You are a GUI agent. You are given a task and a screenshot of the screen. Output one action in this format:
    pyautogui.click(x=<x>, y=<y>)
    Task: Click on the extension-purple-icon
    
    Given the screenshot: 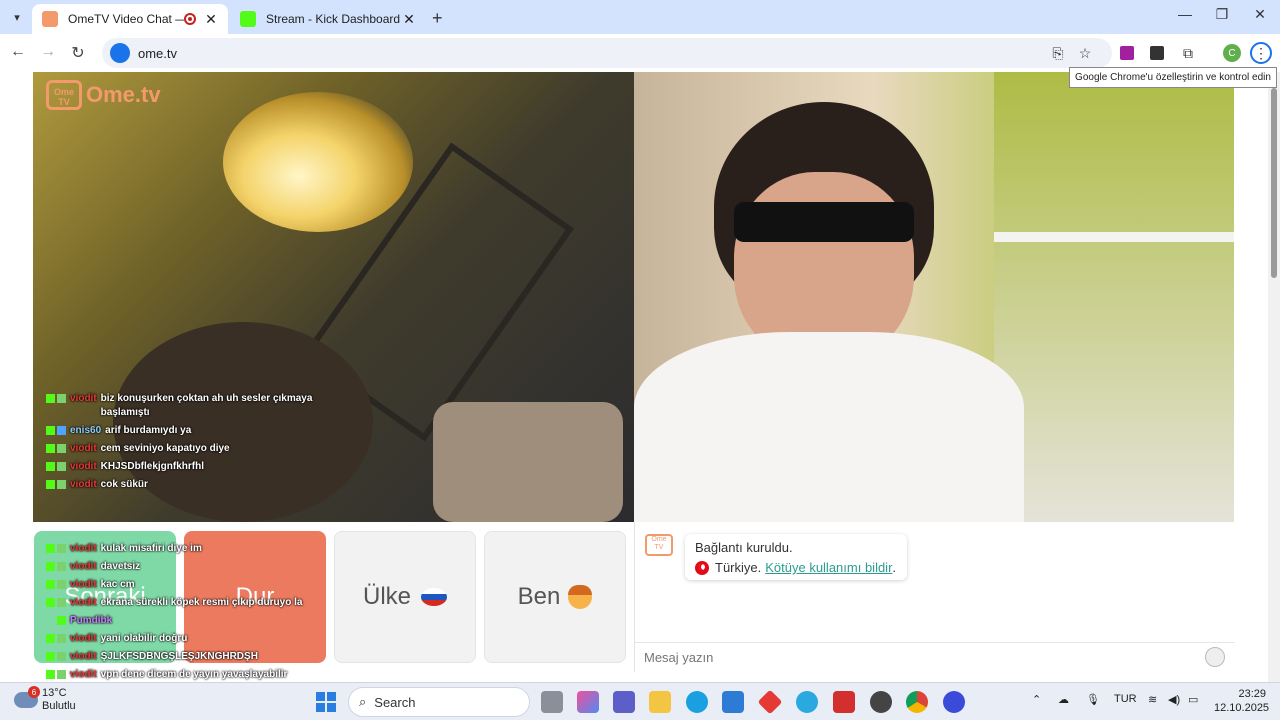 What is the action you would take?
    pyautogui.click(x=1127, y=53)
    